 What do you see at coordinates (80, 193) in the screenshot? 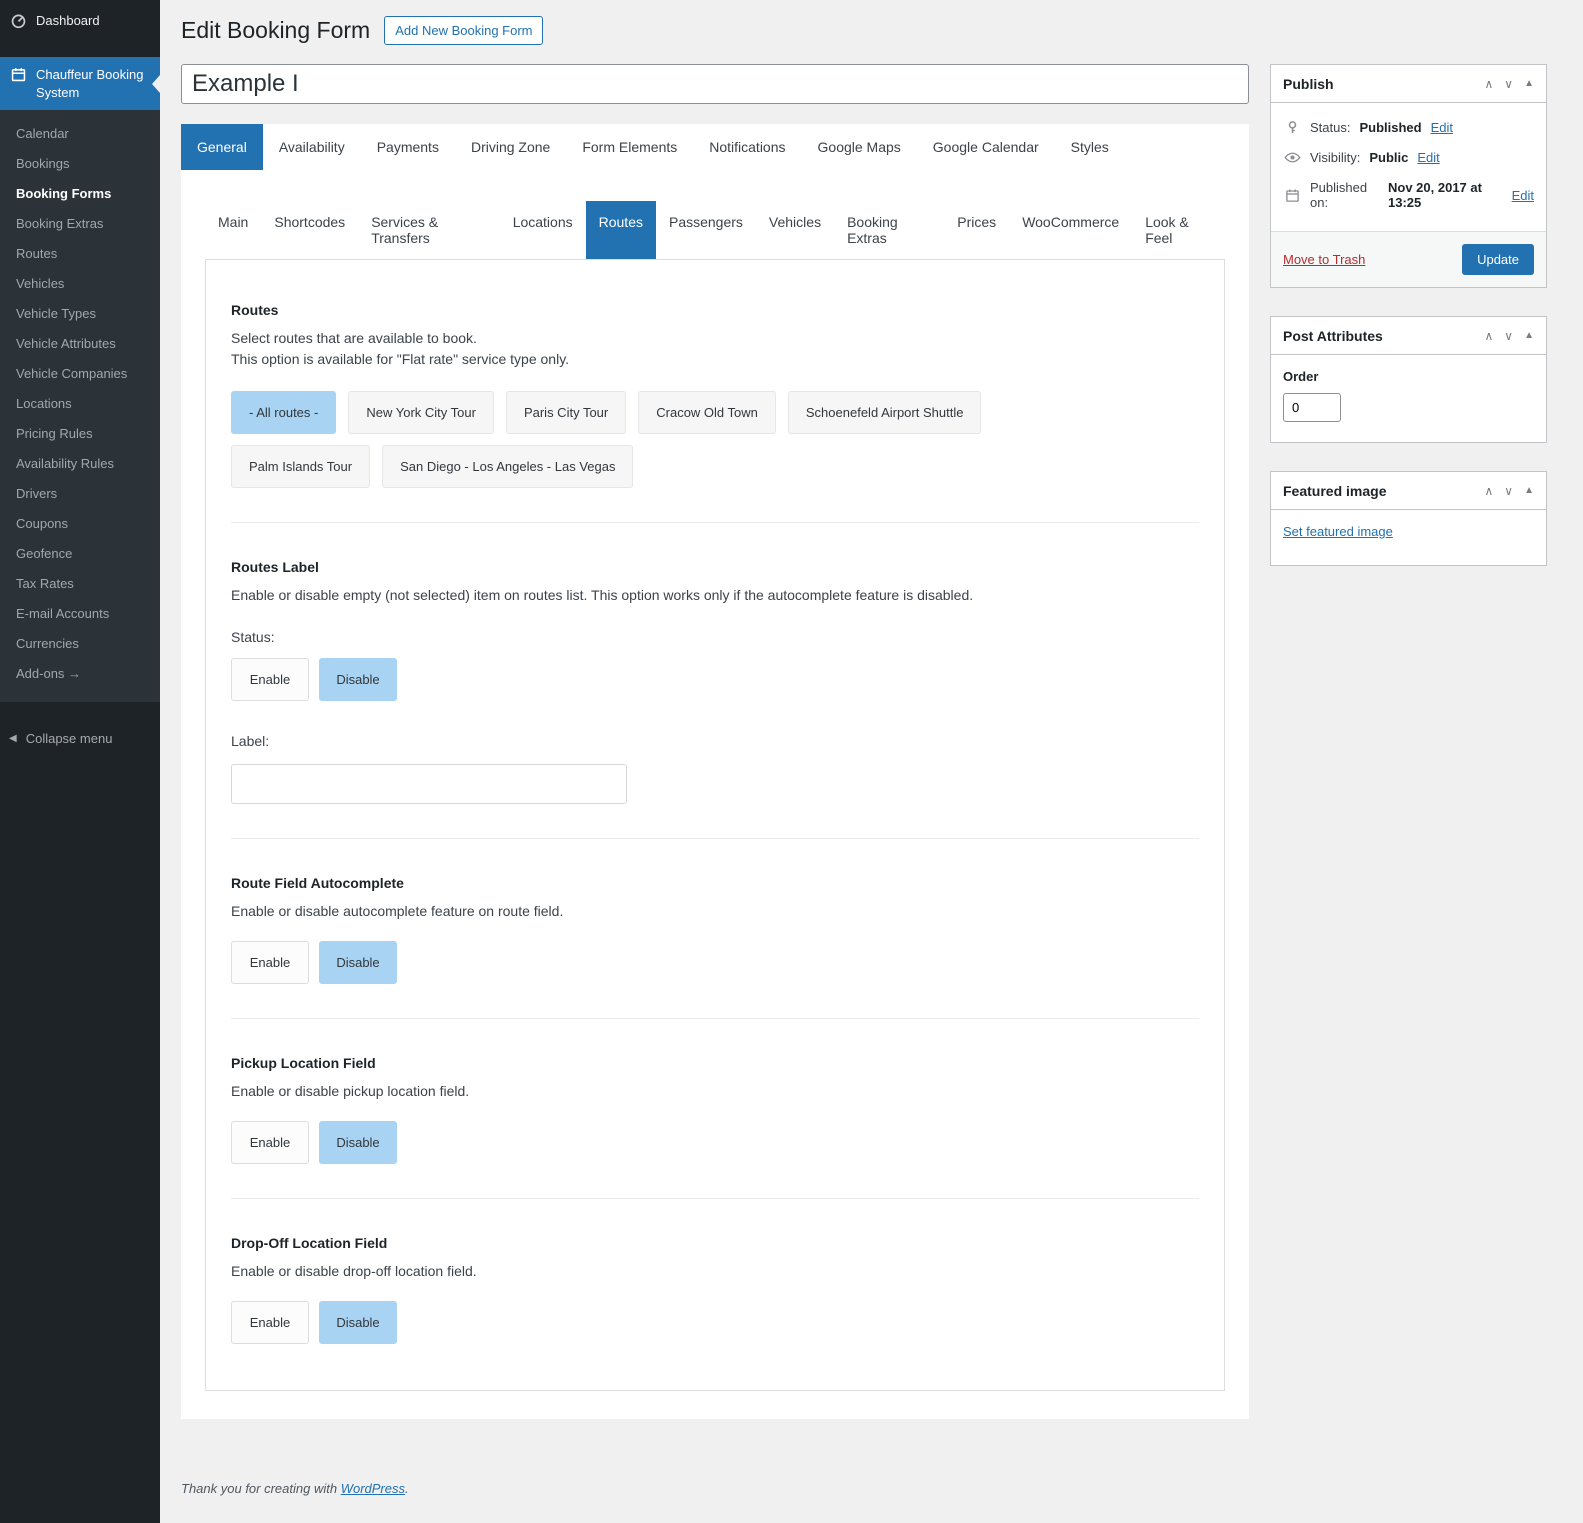
I see `sidebar-item-booking-forms: Booking Forms` at bounding box center [80, 193].